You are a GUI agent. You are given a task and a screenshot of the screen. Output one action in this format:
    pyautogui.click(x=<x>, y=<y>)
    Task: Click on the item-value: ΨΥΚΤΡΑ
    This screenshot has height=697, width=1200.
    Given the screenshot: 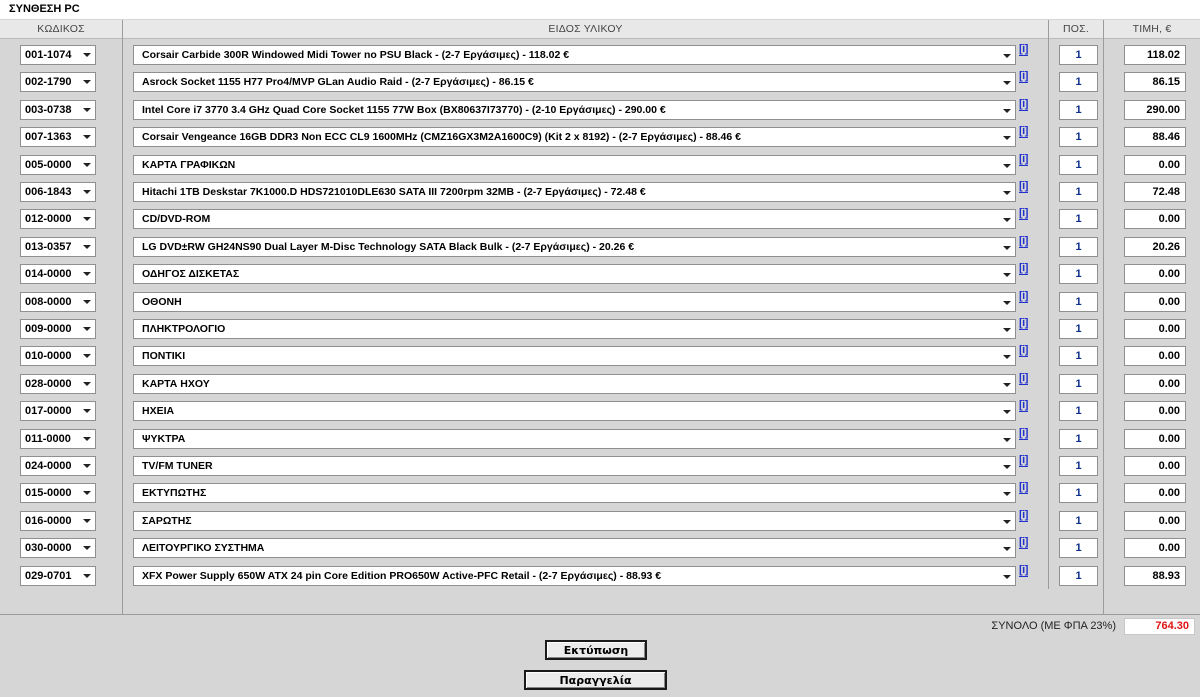 What is the action you would take?
    pyautogui.click(x=164, y=438)
    